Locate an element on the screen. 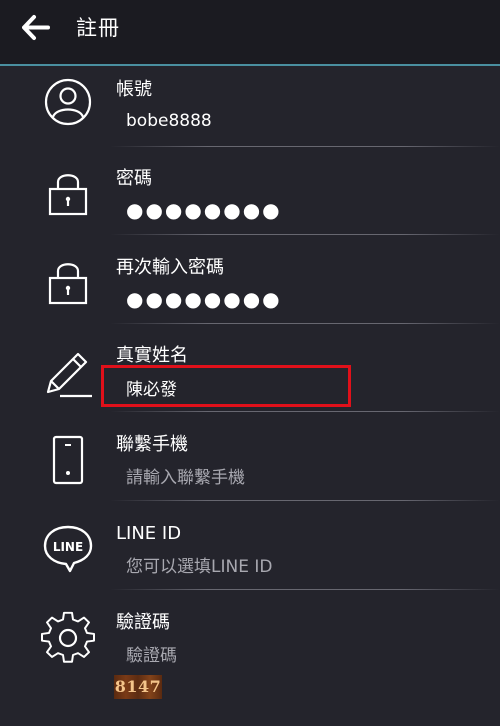 This screenshot has width=500, height=726. phone-input is located at coordinates (296, 478).